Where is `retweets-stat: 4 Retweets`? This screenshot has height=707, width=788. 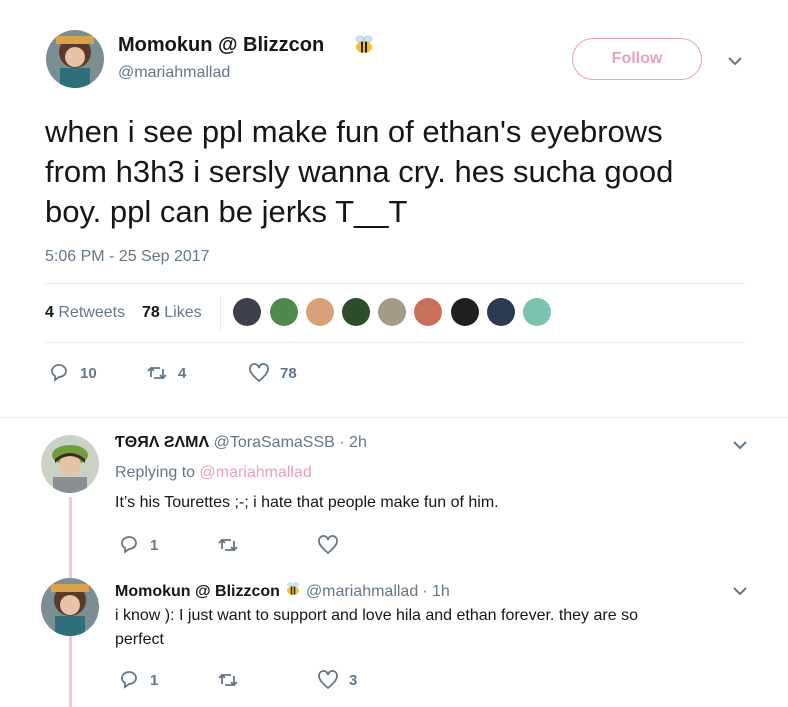
retweets-stat: 4 Retweets is located at coordinates (85, 313).